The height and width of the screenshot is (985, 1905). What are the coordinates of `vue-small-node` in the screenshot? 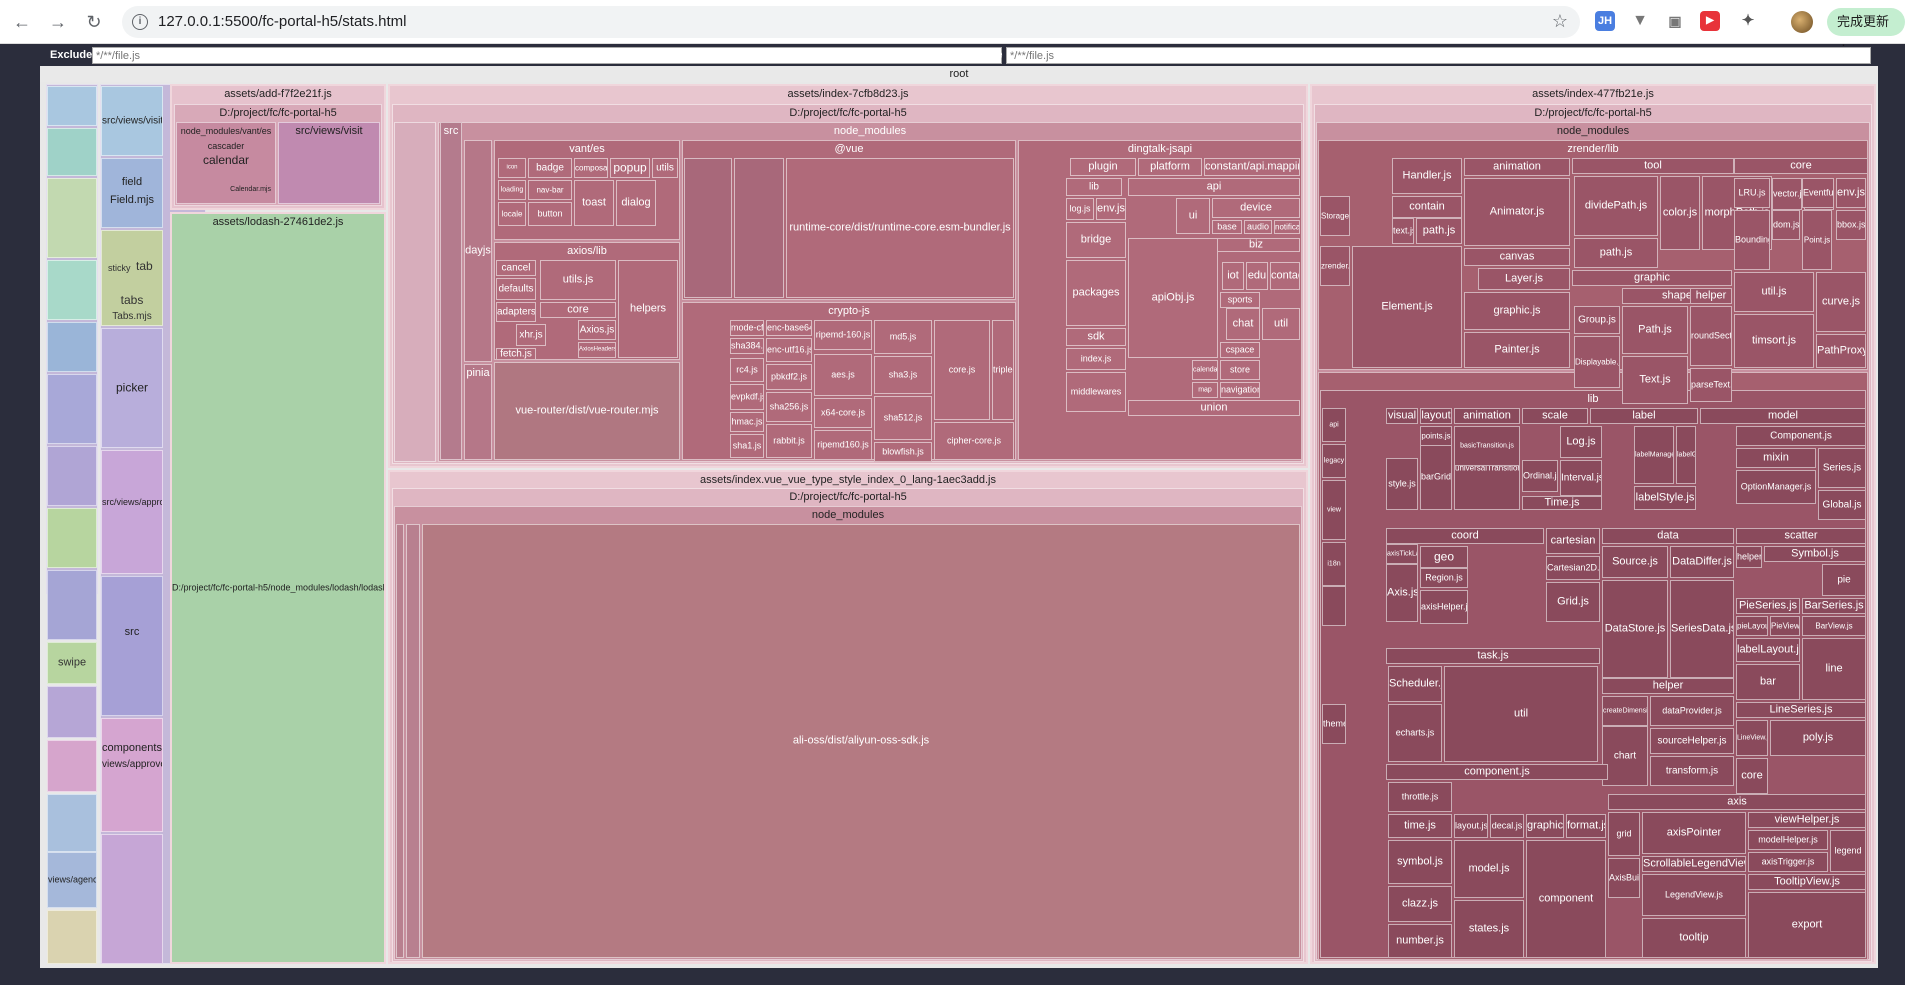 It's located at (759, 228).